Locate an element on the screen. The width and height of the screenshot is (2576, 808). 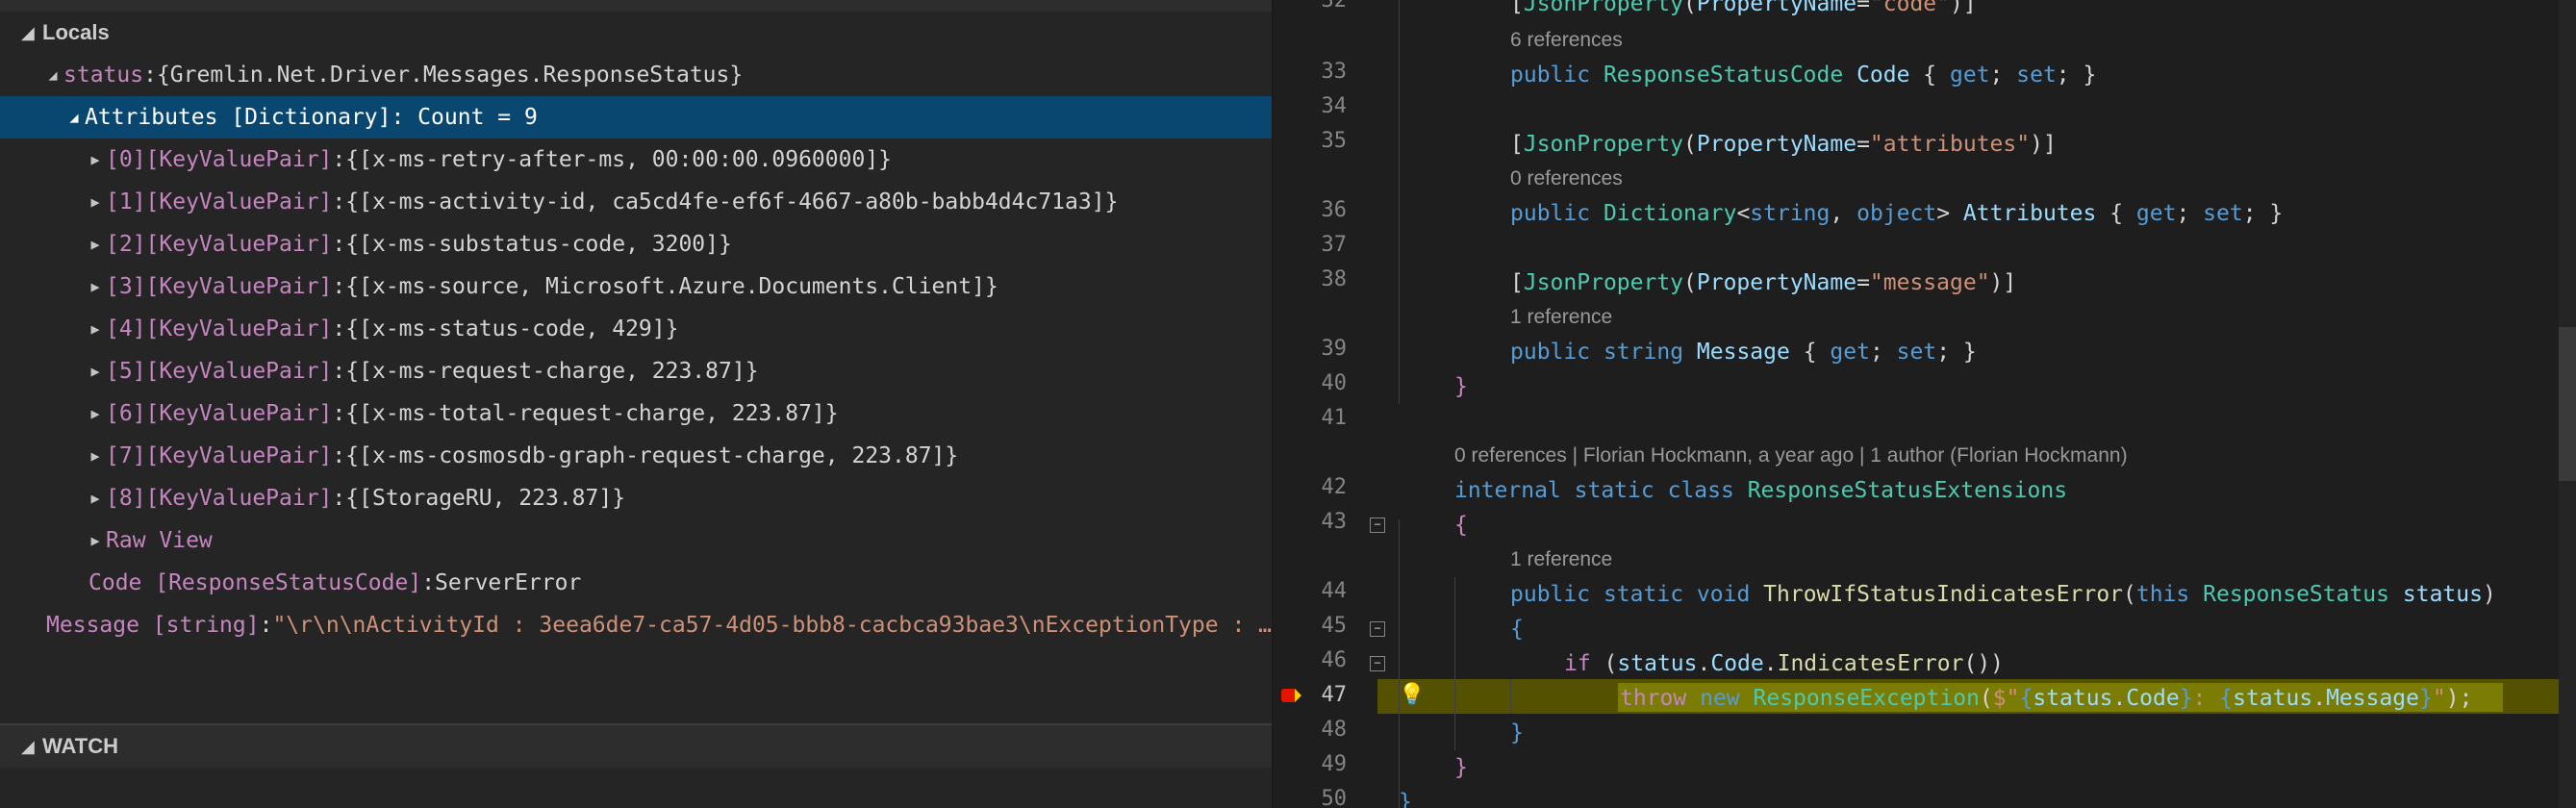
variable-value: {[StorageRU, 223.87]} is located at coordinates (486, 498).